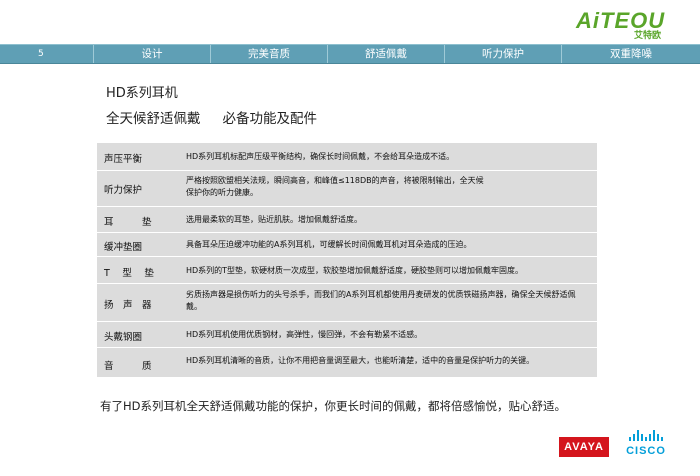 The image size is (700, 476). Describe the element at coordinates (270, 119) in the screenshot. I see `subtitle-accessories: 必备功能及配件` at that location.